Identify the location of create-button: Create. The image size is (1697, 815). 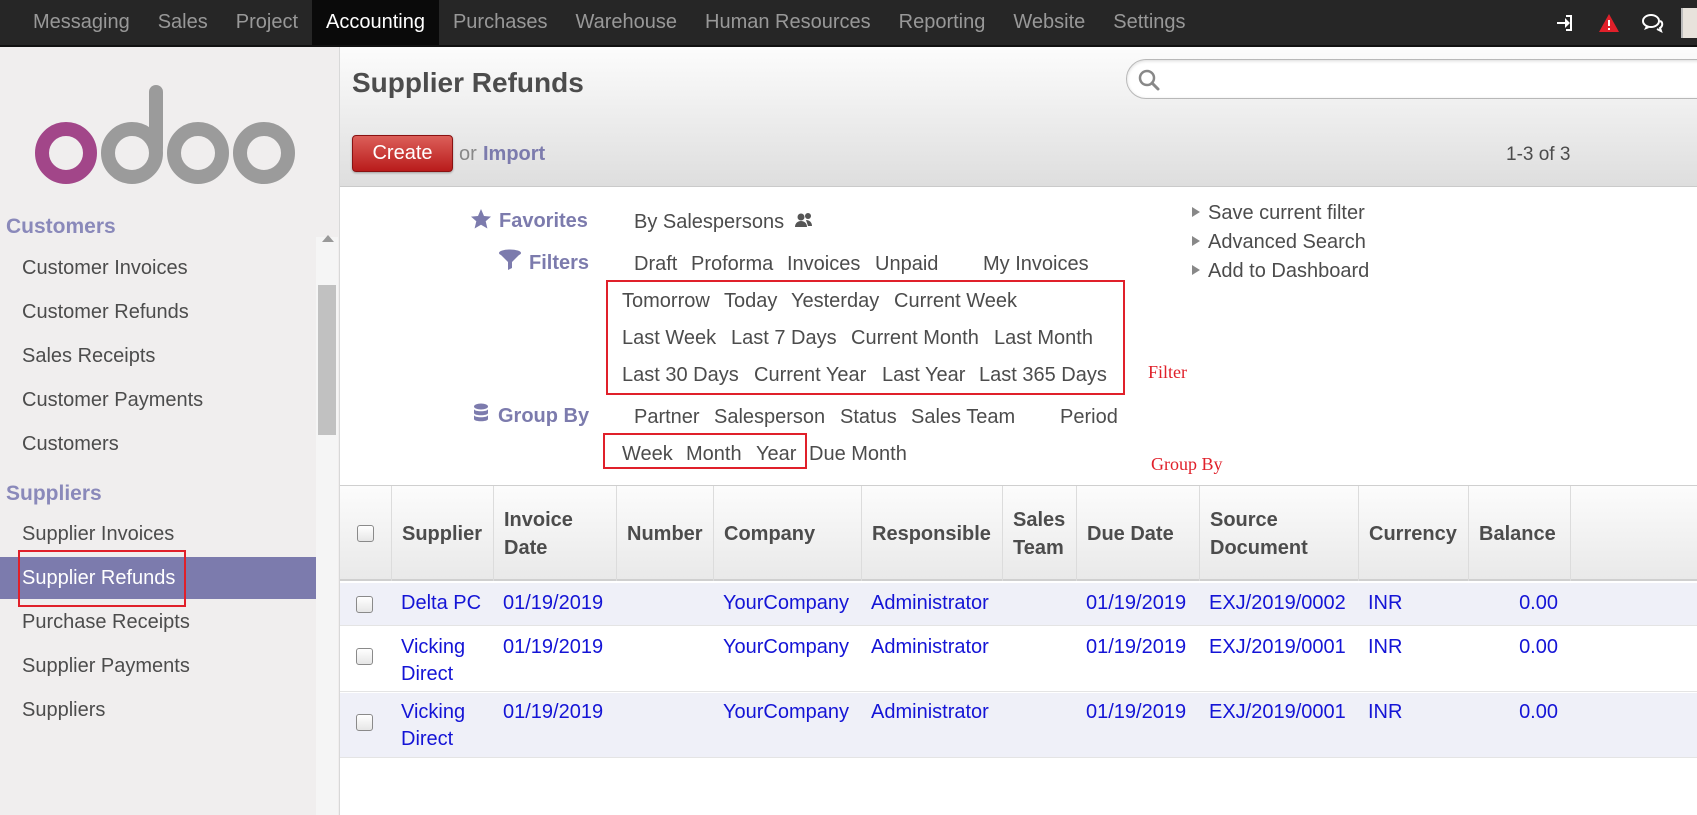
(402, 153).